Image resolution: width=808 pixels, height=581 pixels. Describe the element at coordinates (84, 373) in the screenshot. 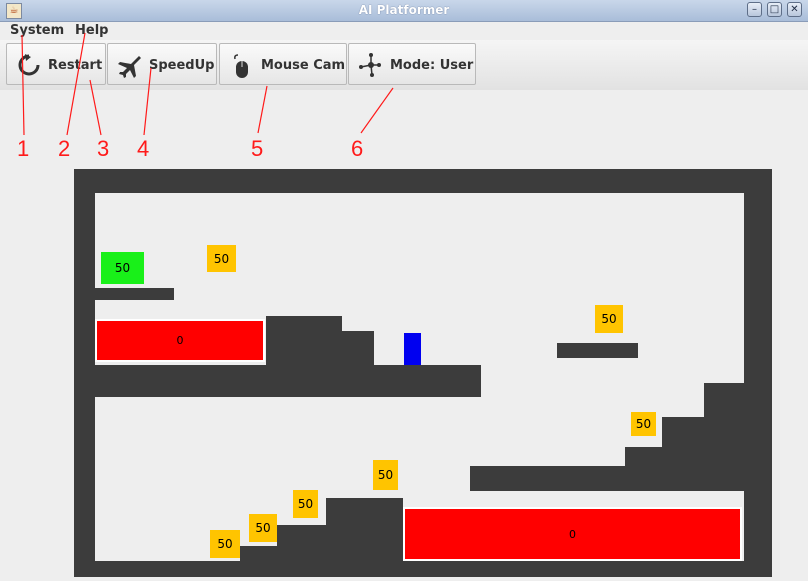

I see `wall-left` at that location.